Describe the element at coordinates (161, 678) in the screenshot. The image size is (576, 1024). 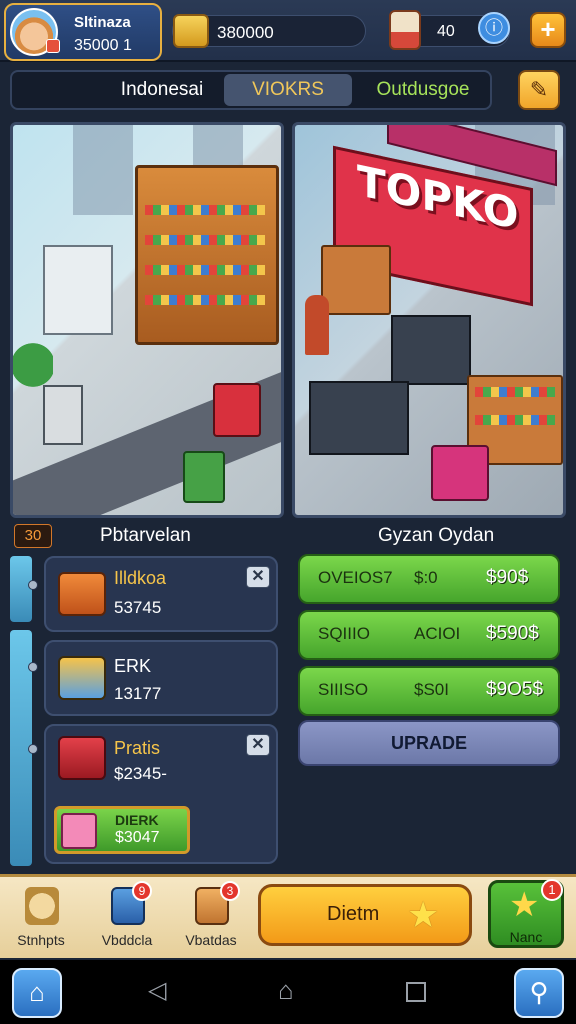
I see `item-card: ERK 13177` at that location.